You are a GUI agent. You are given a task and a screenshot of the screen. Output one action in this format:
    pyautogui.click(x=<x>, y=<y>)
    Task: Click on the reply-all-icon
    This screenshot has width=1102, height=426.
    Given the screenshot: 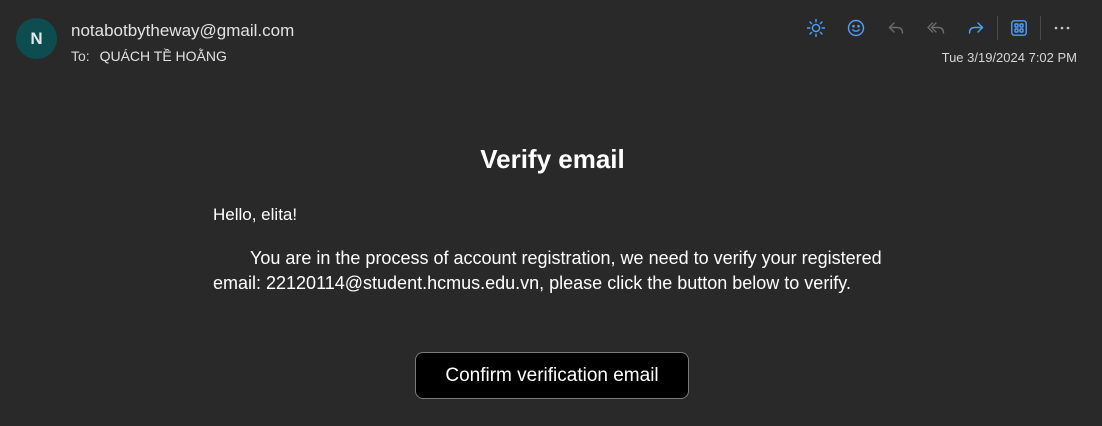 What is the action you would take?
    pyautogui.click(x=936, y=28)
    